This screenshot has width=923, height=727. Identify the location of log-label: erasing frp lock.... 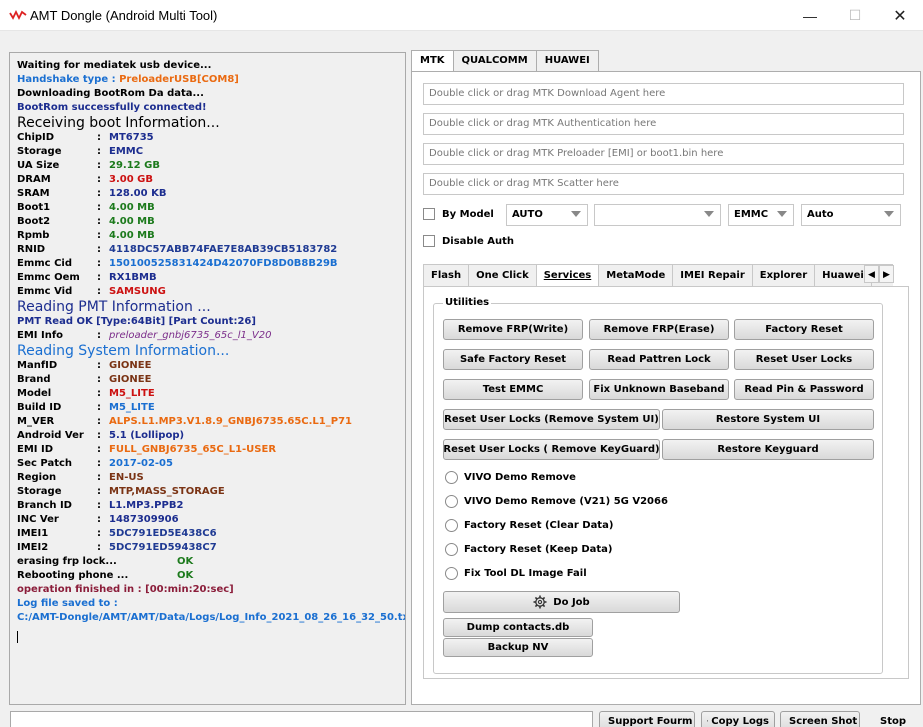
(67, 561).